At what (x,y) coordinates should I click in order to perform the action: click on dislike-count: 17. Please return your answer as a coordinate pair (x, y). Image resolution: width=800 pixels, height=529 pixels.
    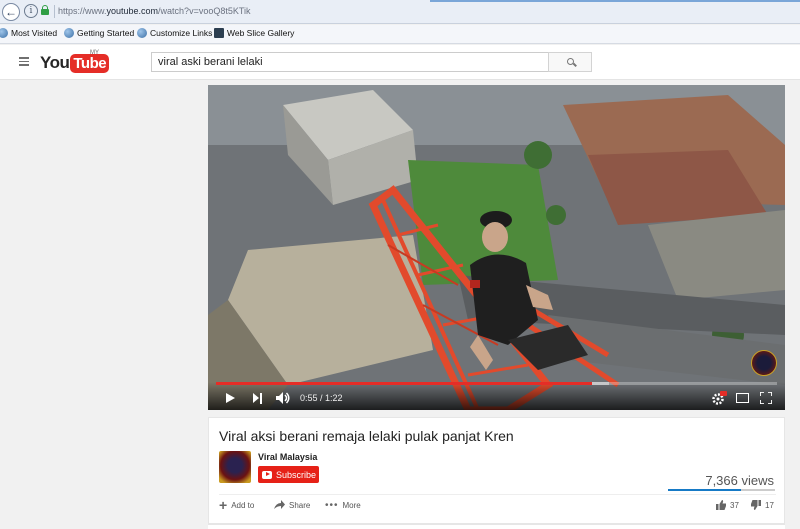
    Looking at the image, I should click on (769, 505).